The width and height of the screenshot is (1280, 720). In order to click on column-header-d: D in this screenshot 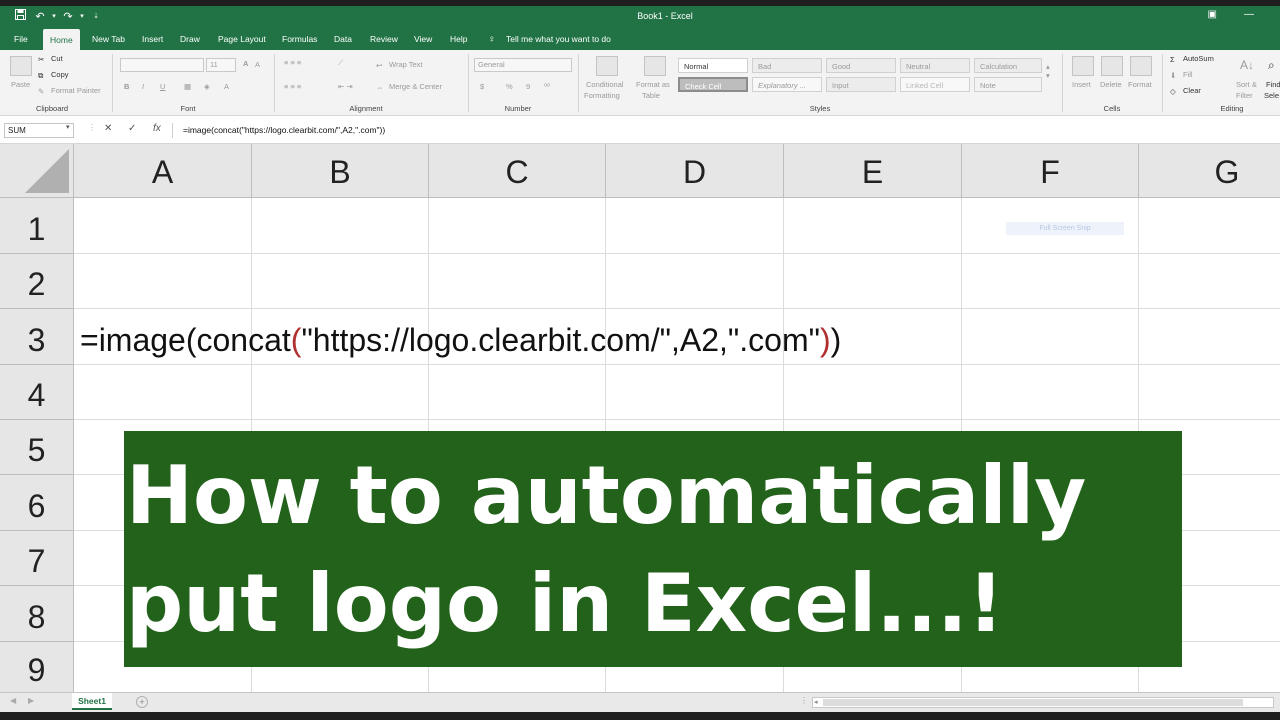, I will do `click(695, 171)`.